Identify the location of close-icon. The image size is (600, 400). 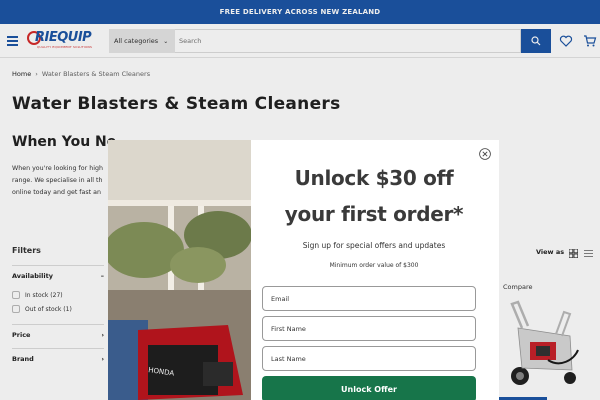
(485, 154).